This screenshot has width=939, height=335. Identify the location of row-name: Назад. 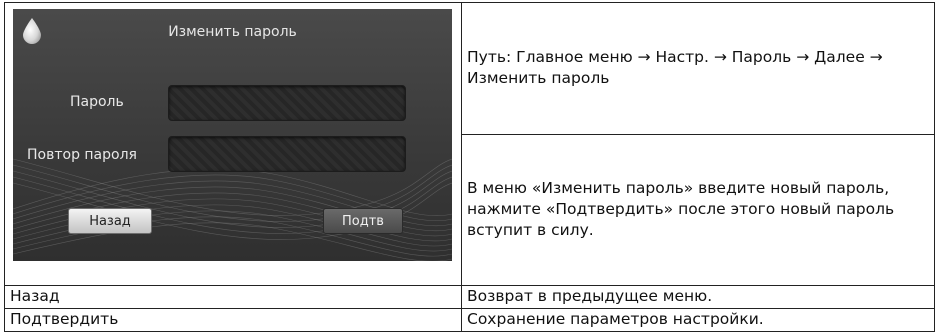
(233, 296).